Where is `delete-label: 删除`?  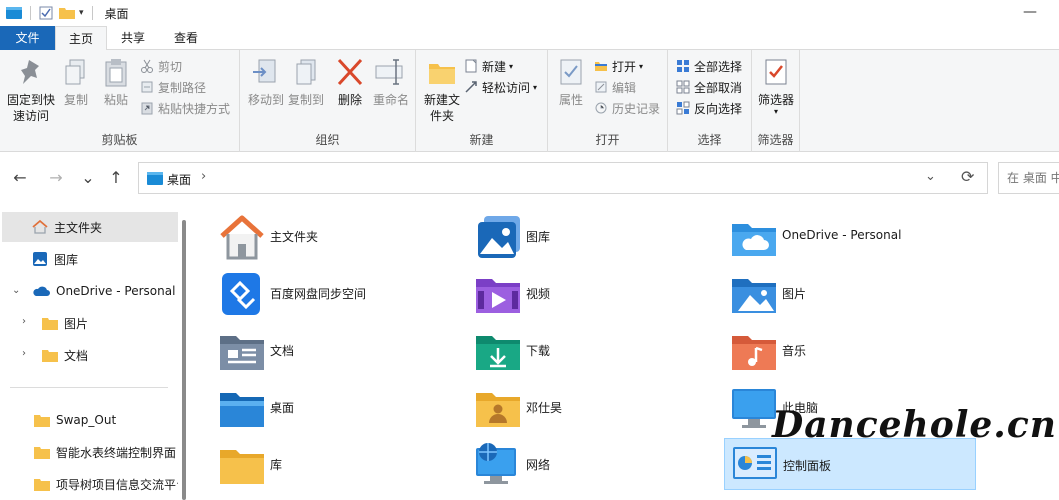 delete-label: 删除 is located at coordinates (349, 100).